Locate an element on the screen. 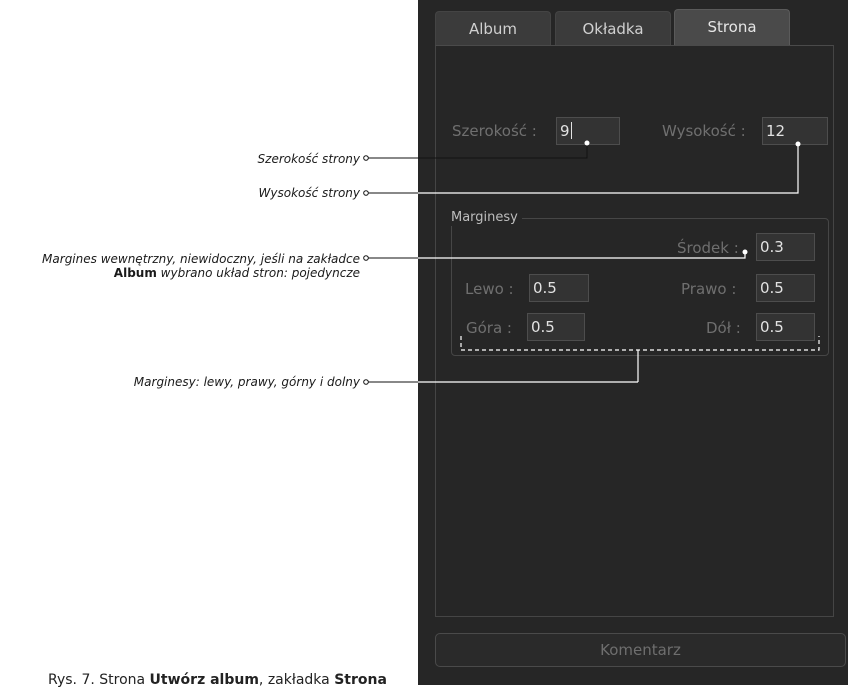 The height and width of the screenshot is (688, 866). leader-line-width is located at coordinates (478, 151).